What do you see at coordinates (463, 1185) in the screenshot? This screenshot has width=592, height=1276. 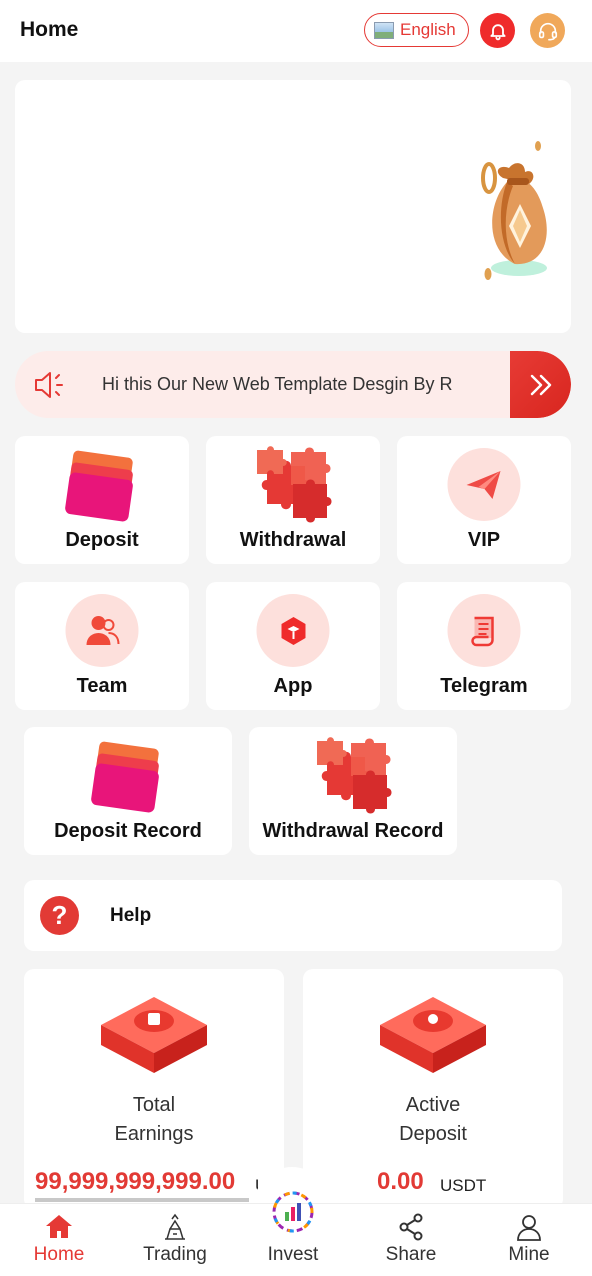 I see `active-deposit-unit: USDT` at bounding box center [463, 1185].